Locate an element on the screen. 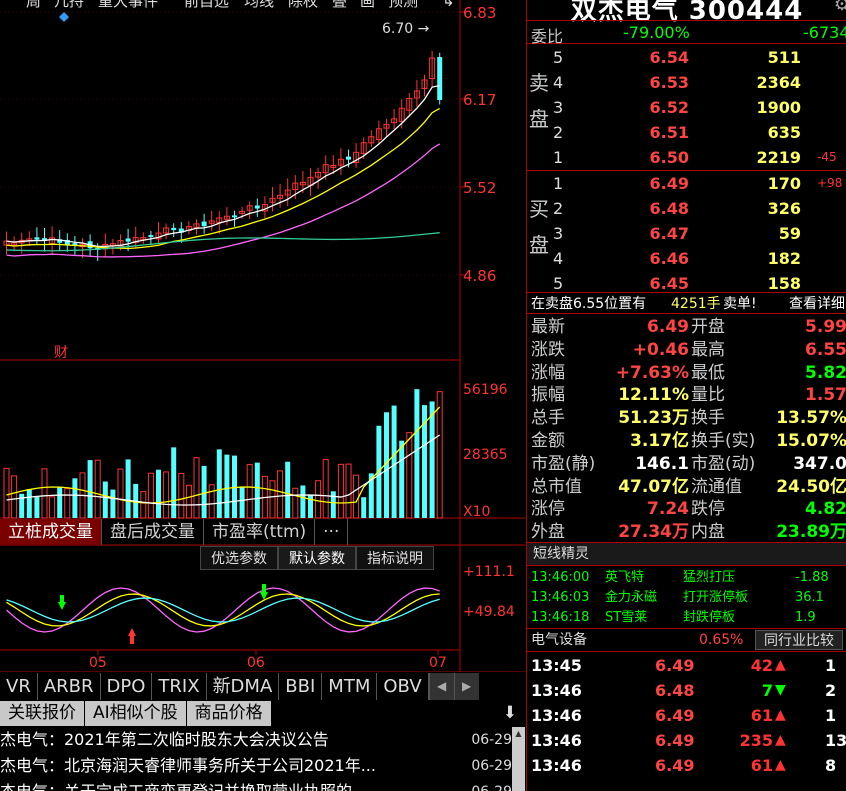 The width and height of the screenshot is (846, 791). arrow-up-icon: ▲ is located at coordinates (780, 665).